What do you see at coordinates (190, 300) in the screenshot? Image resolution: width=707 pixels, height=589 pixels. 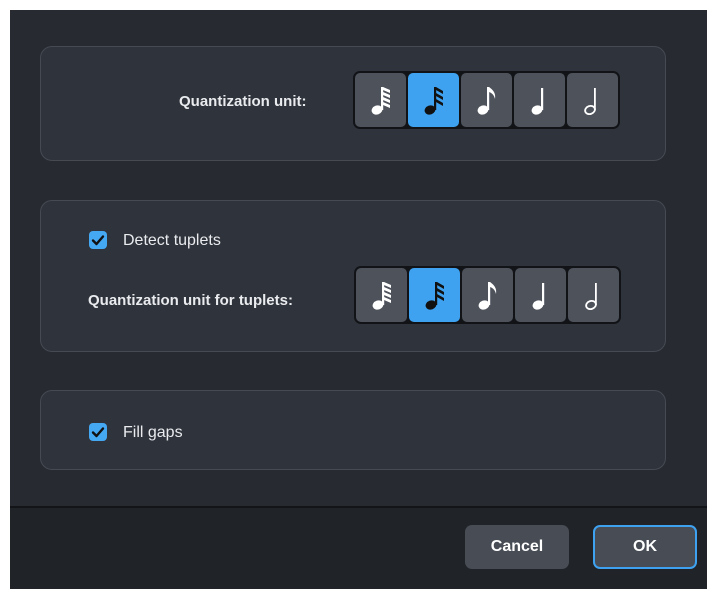 I see `tuplet-unit-label: Quantization unit for tuplets:` at bounding box center [190, 300].